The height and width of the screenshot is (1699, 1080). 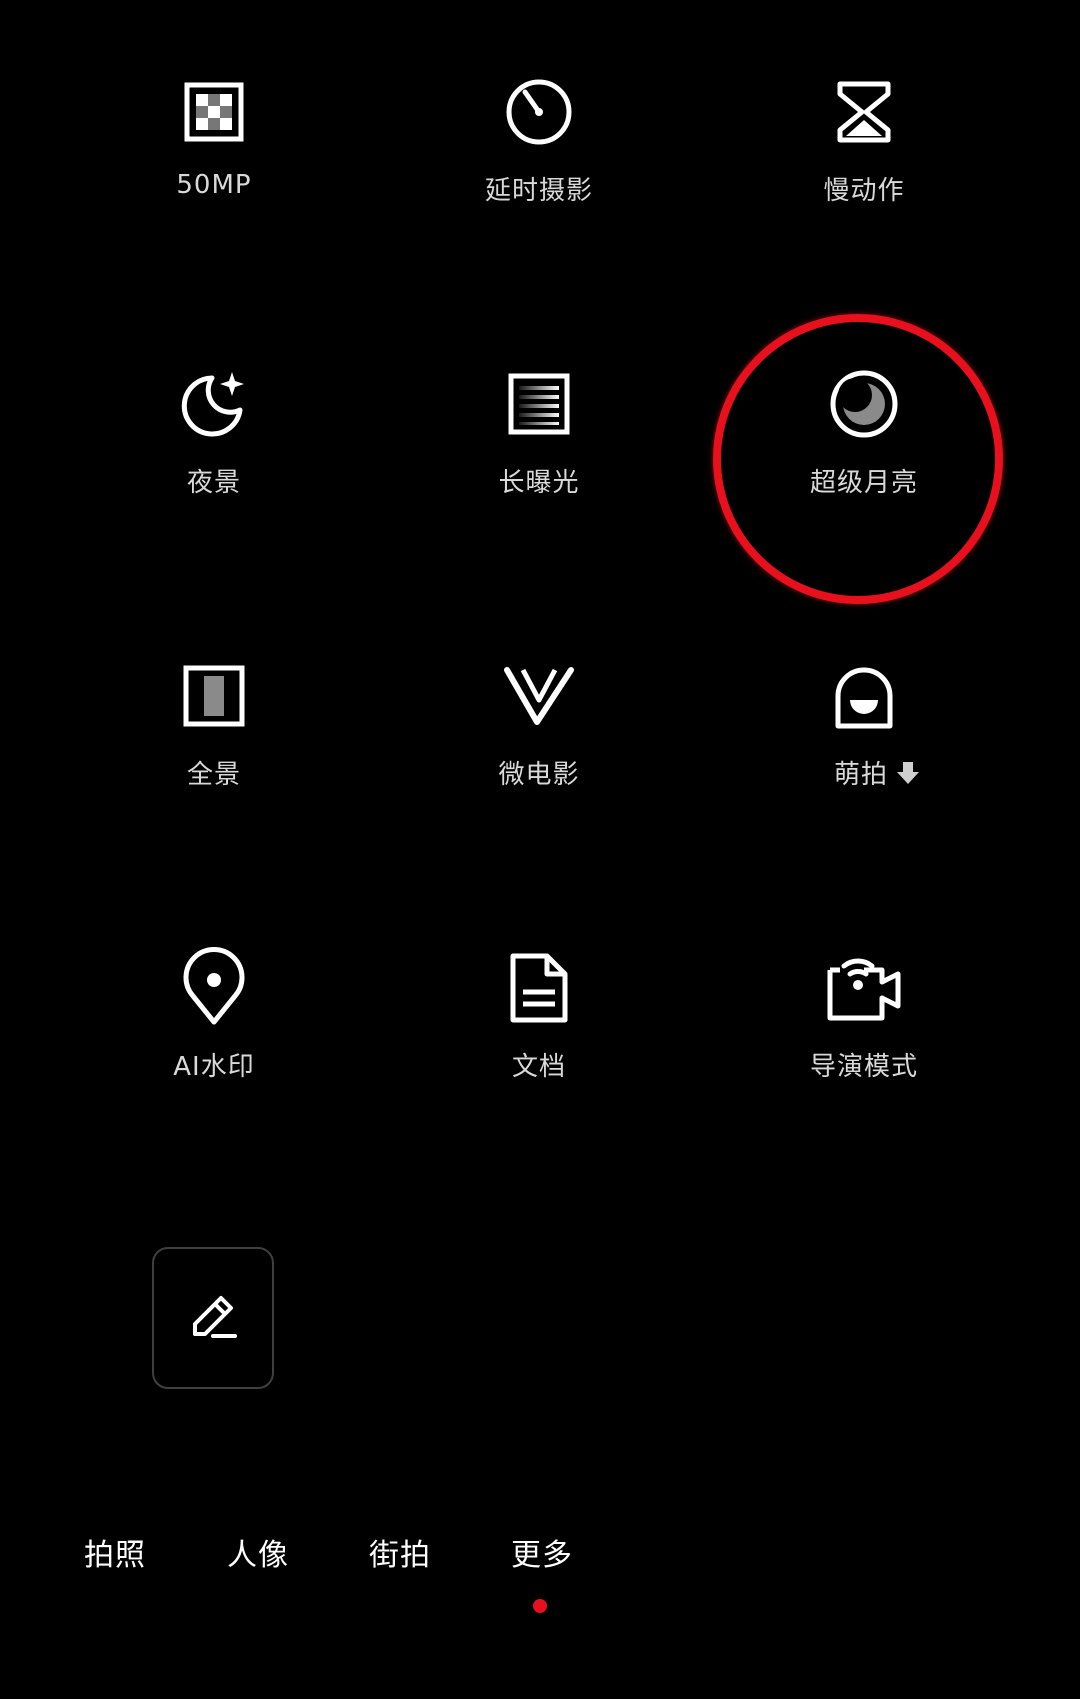 What do you see at coordinates (115, 1552) in the screenshot?
I see `tab-photo: 拍照` at bounding box center [115, 1552].